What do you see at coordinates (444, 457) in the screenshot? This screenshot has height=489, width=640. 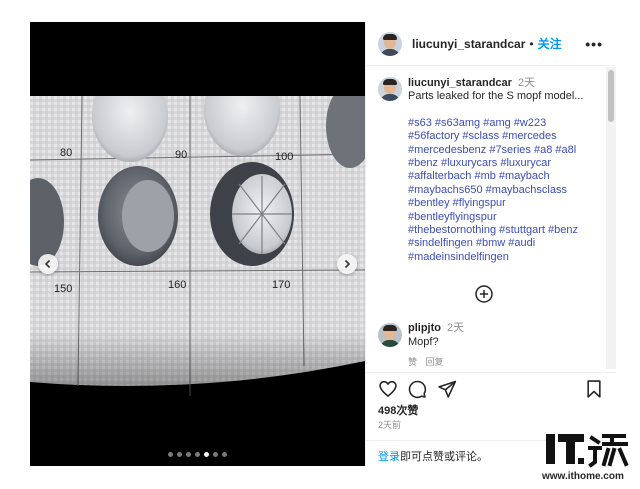 I see `login-text: 即可点赞或评论。` at bounding box center [444, 457].